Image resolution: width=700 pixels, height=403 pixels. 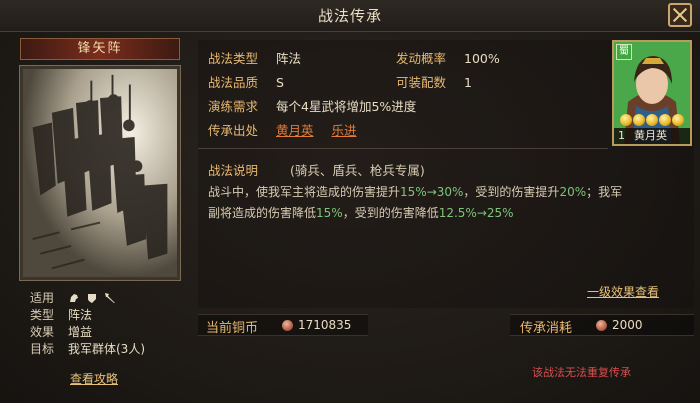 I want to click on desc-text: ，受到的伤害提升, so click(x=511, y=192).